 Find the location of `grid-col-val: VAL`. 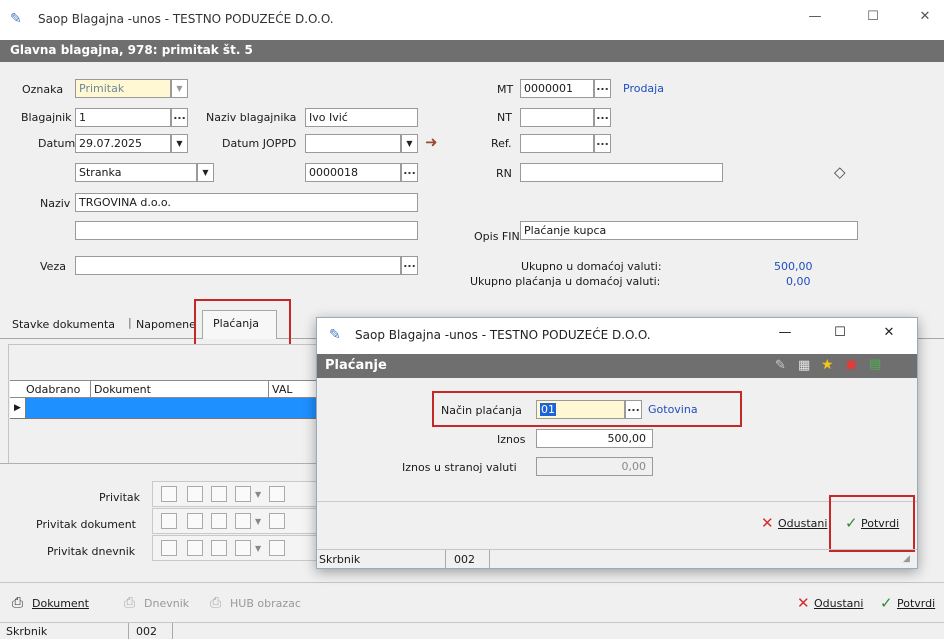

grid-col-val: VAL is located at coordinates (282, 389).